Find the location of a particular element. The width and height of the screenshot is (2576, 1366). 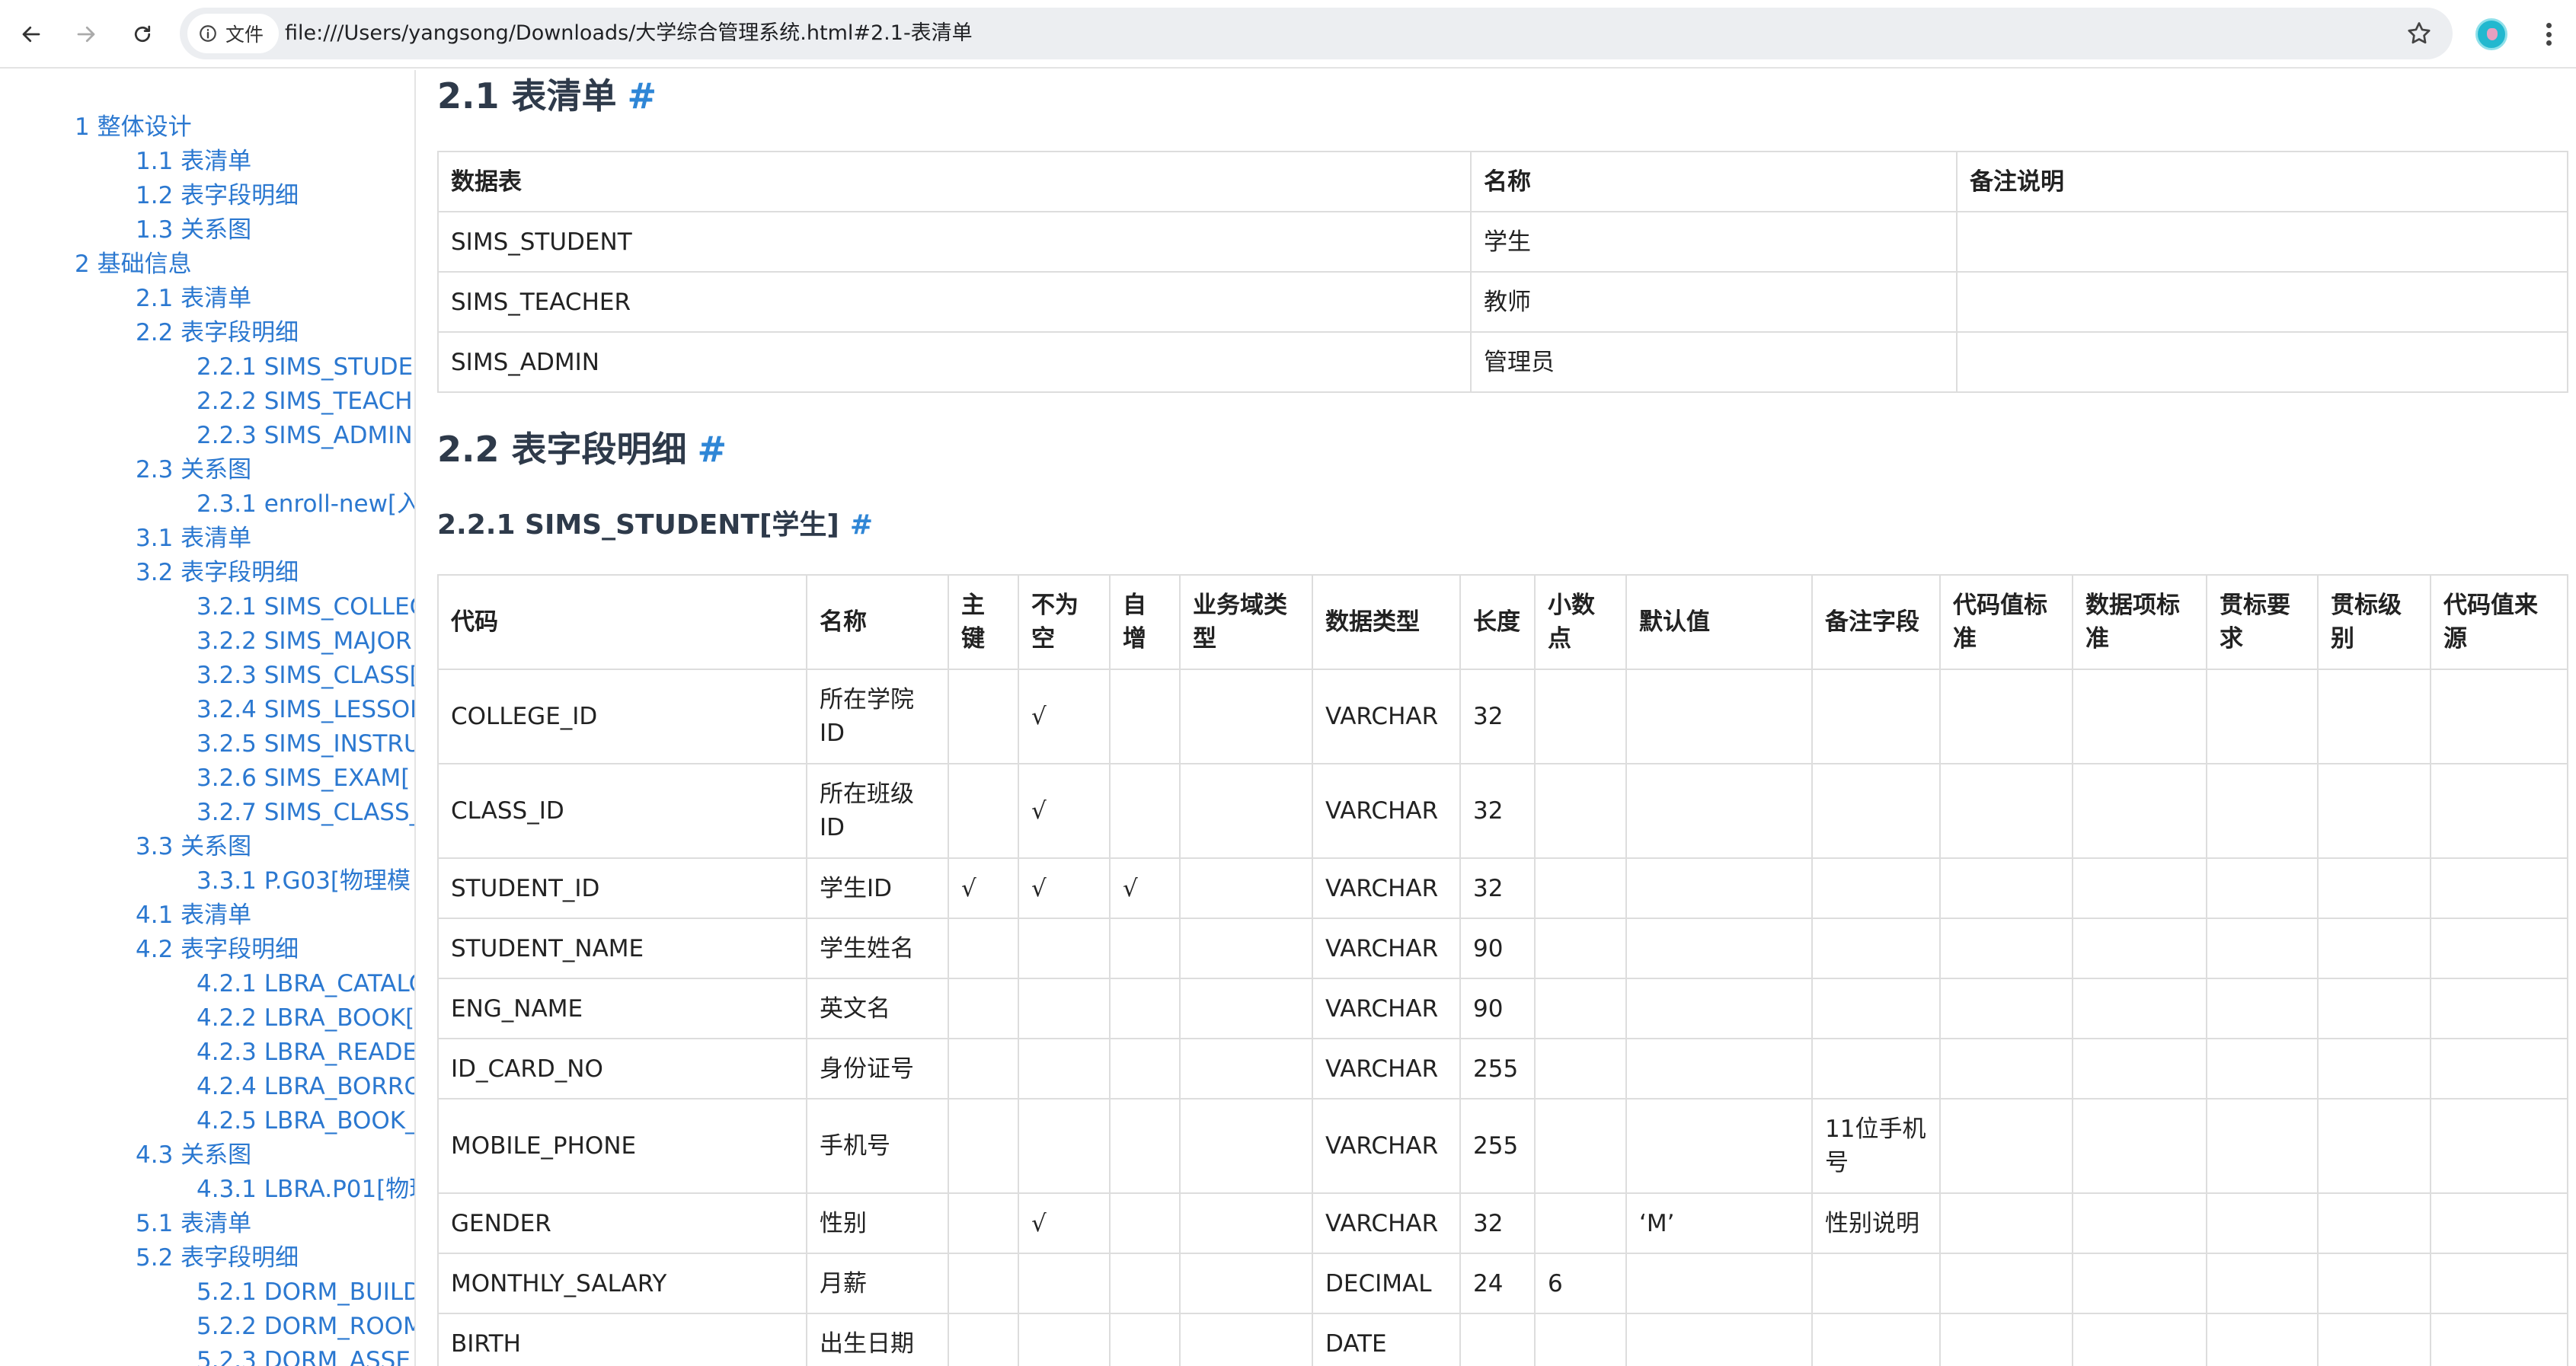

toc-link: 4.2.1 LBRA_CATALO is located at coordinates (305, 984).